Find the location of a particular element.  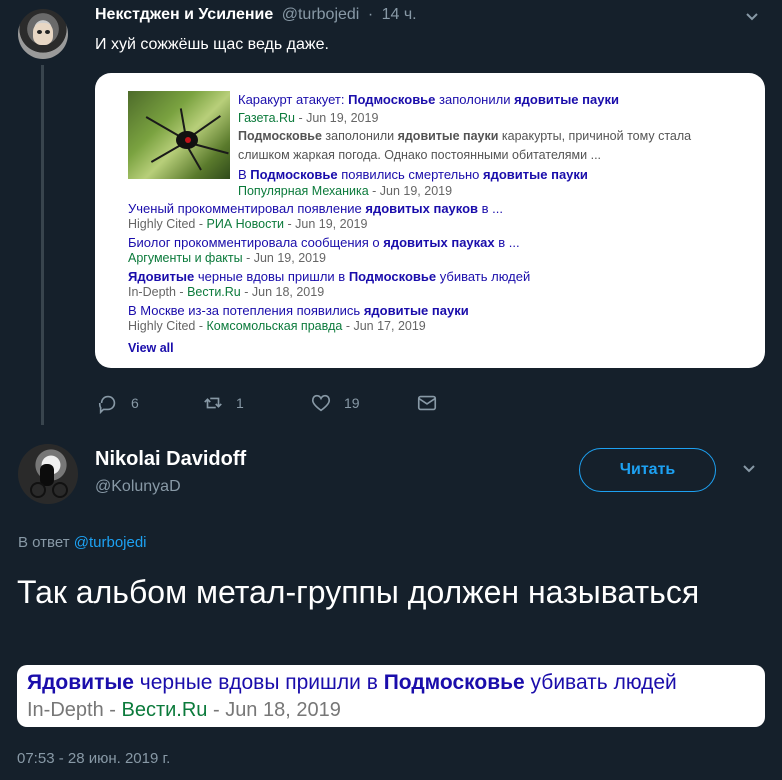

source-name: Комсомольская правда is located at coordinates (275, 326).